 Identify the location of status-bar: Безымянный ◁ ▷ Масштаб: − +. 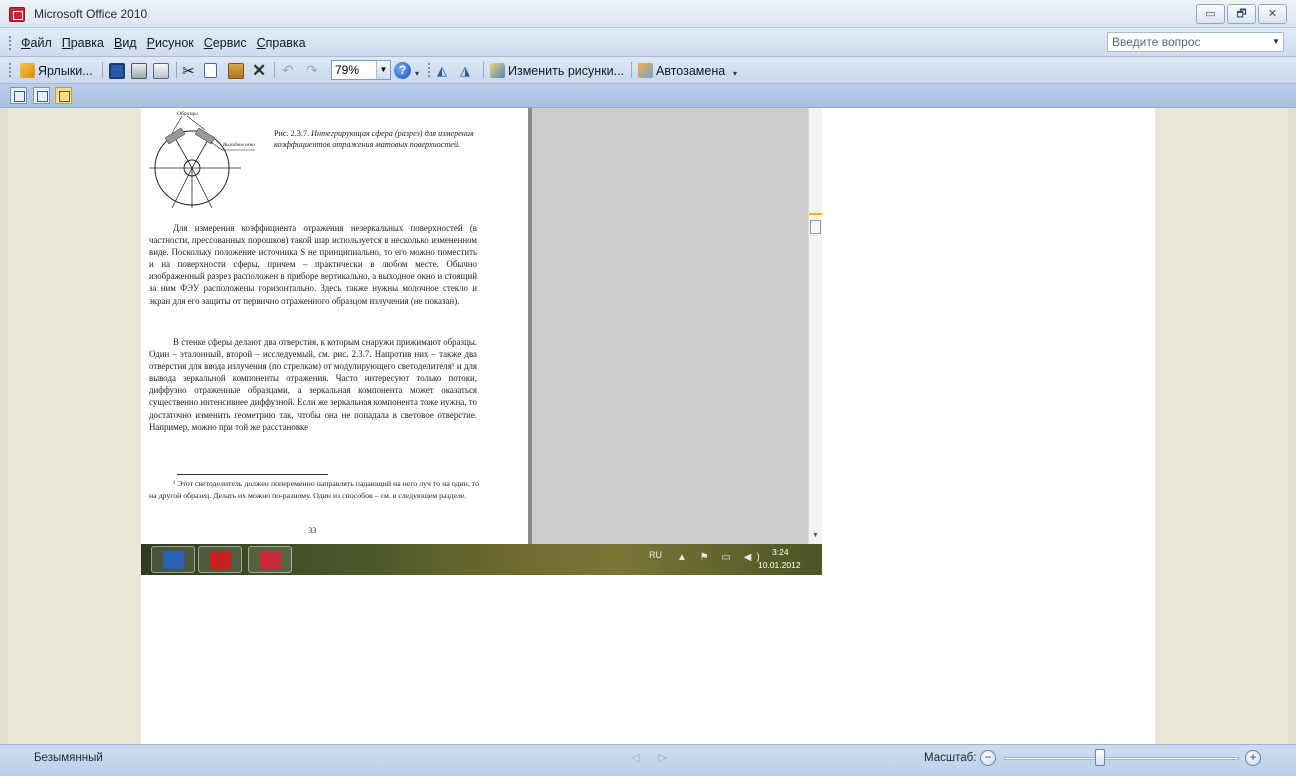
(648, 760).